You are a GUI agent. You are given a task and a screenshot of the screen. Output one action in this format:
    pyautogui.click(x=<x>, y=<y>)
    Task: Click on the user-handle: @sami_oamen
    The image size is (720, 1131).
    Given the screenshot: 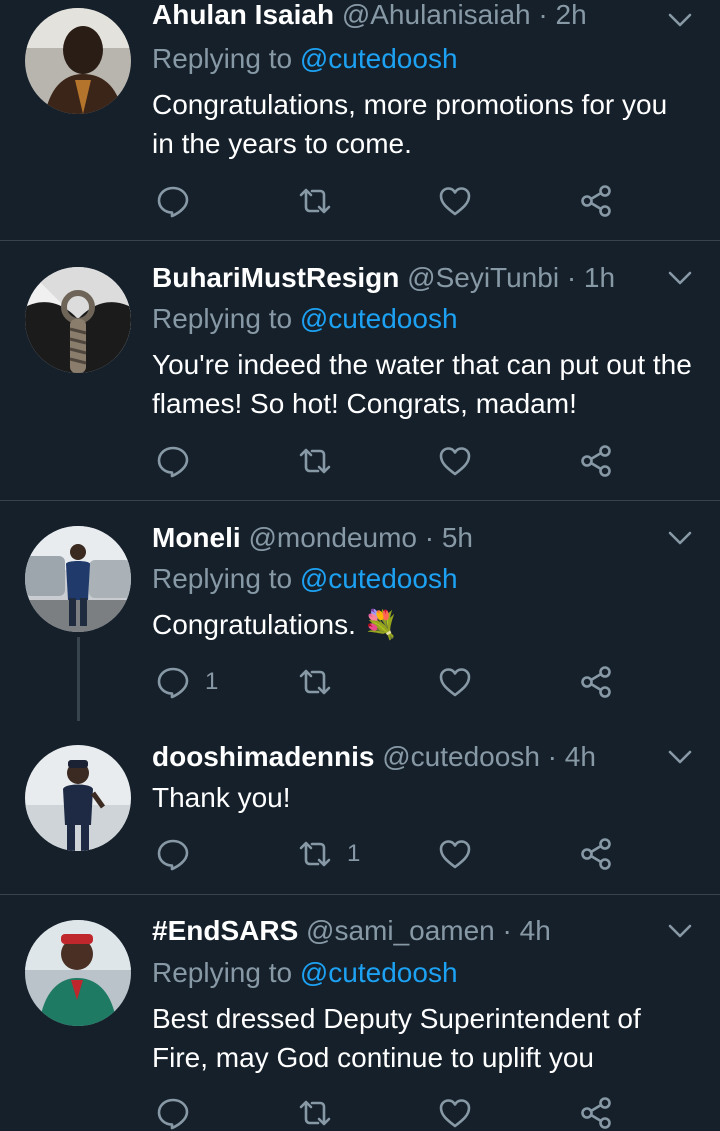 What is the action you would take?
    pyautogui.click(x=400, y=930)
    